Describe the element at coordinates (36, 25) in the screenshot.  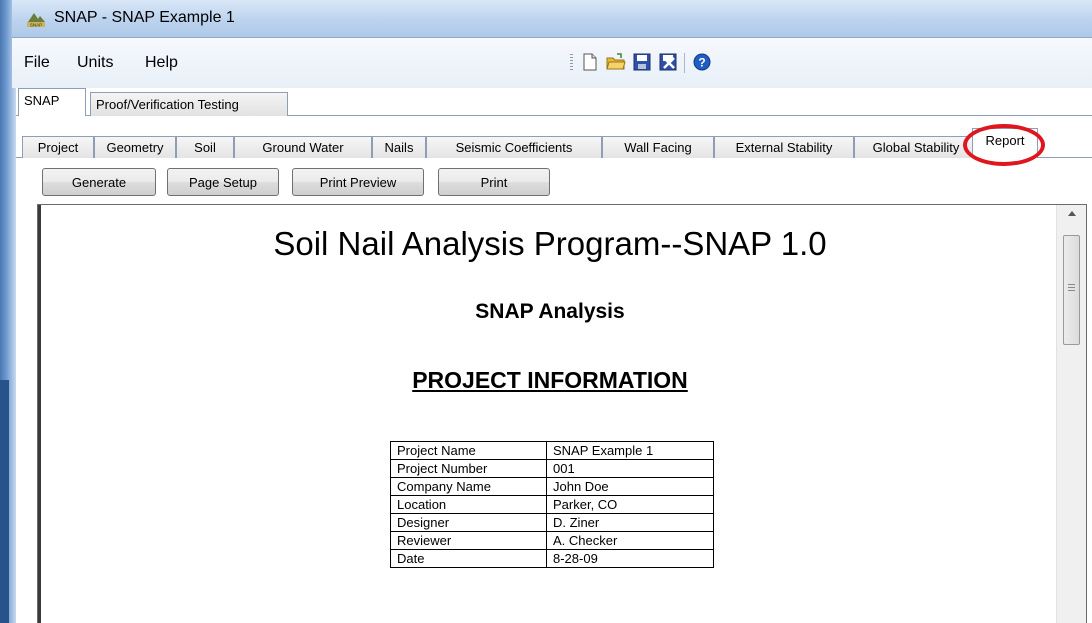
I see `app-icon-label: SNAP` at that location.